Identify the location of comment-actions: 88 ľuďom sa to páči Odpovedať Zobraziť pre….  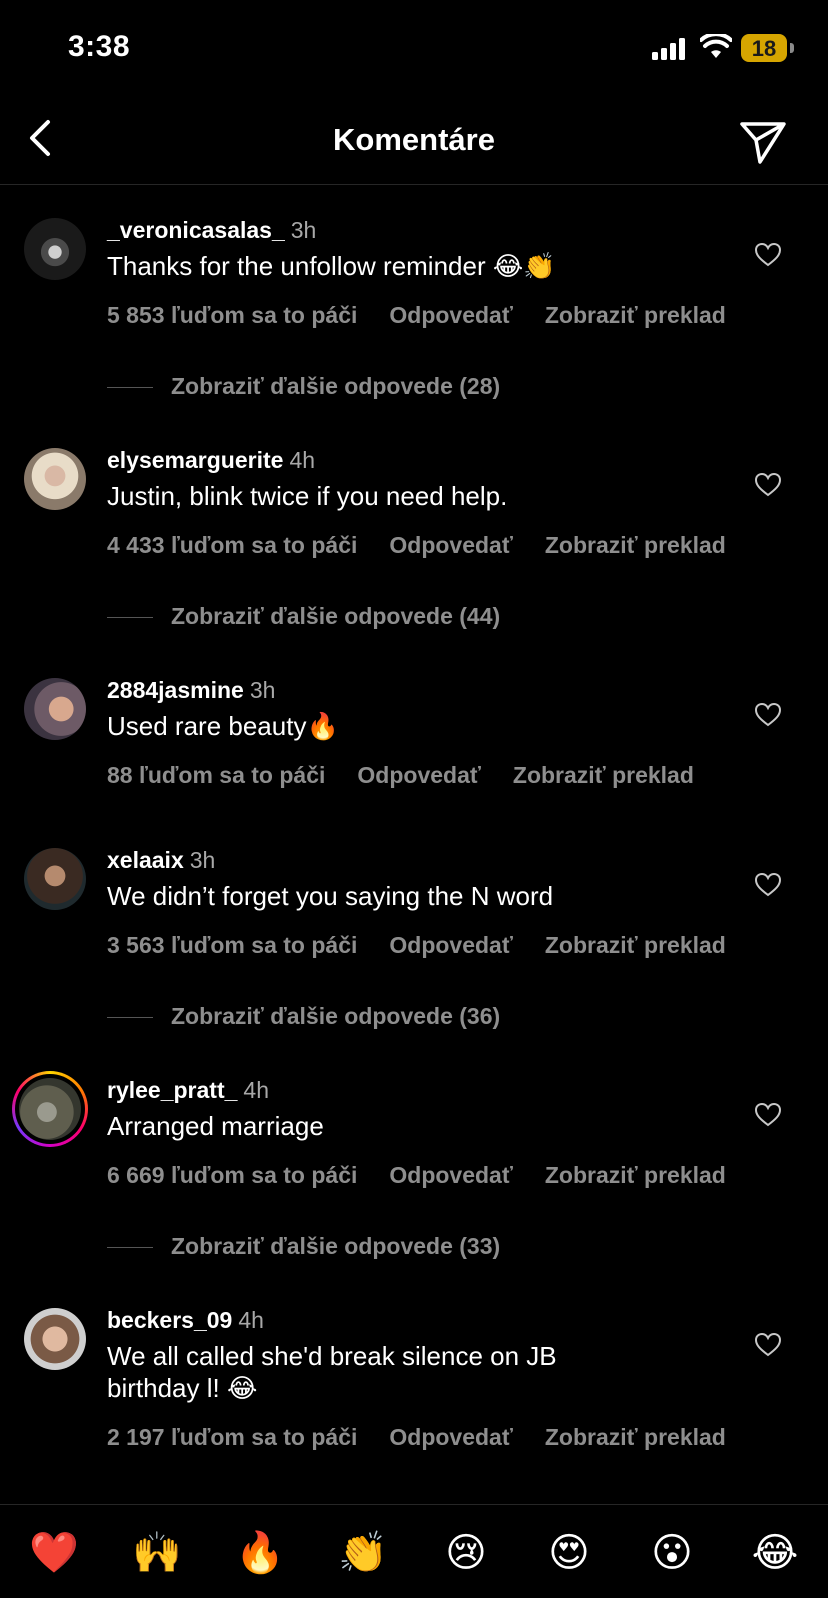
(416, 775).